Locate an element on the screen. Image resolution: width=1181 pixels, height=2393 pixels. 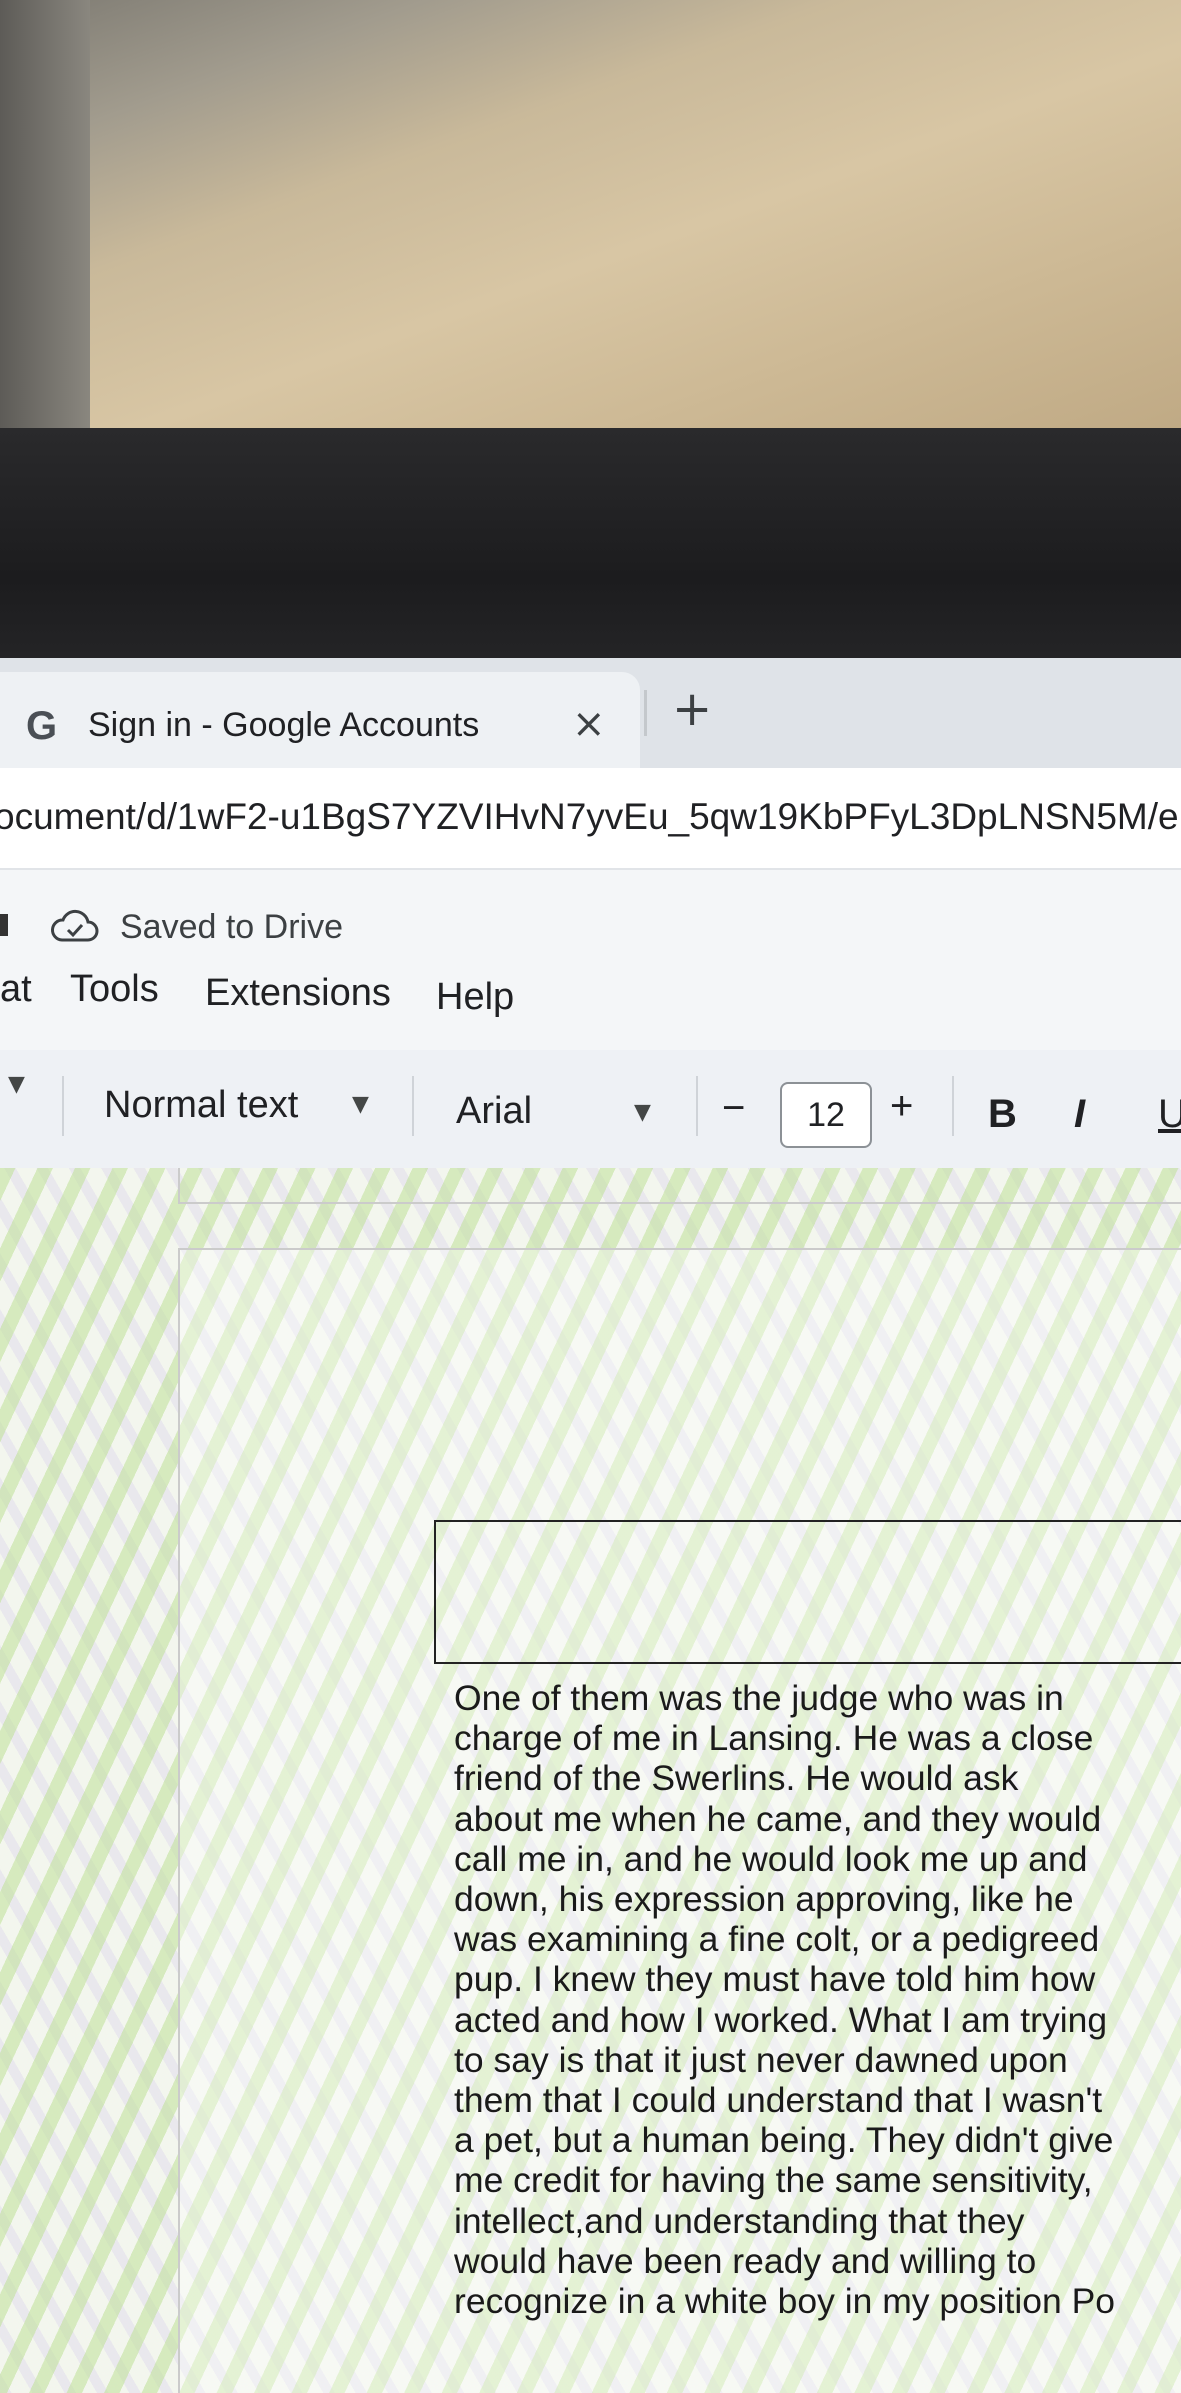
menu-tools: Tools is located at coordinates (114, 989).